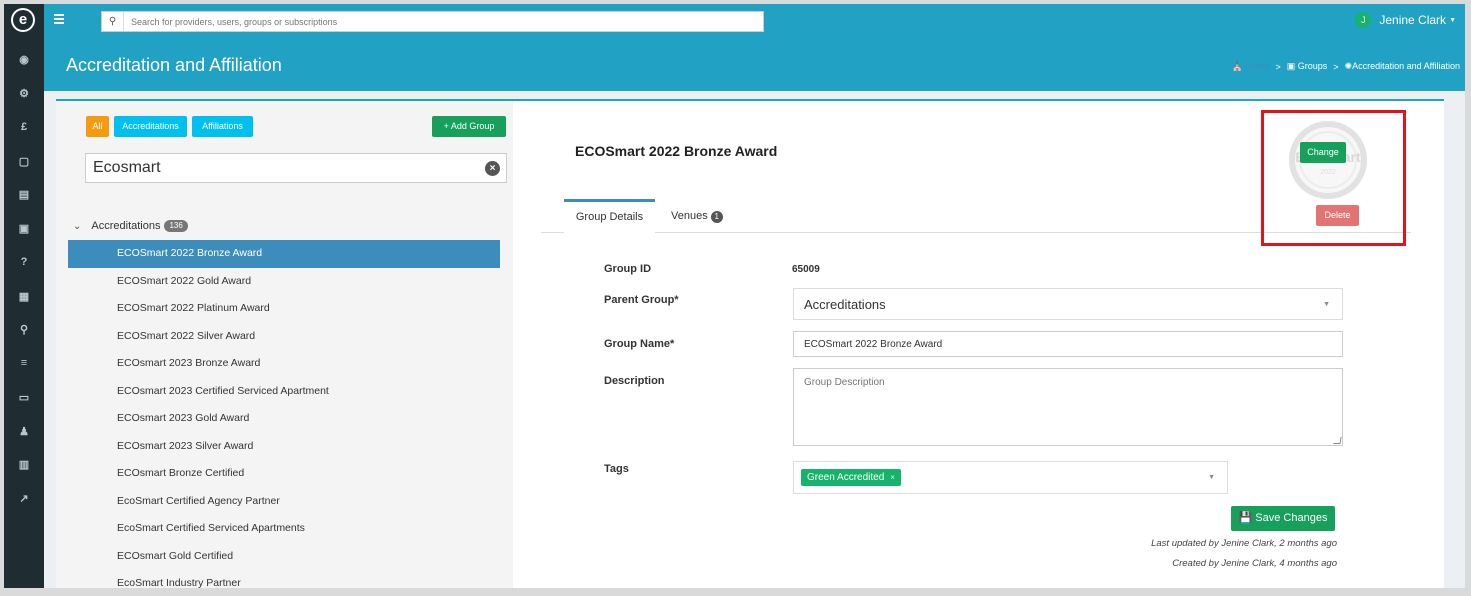  I want to click on logo-letter: e, so click(23, 20).